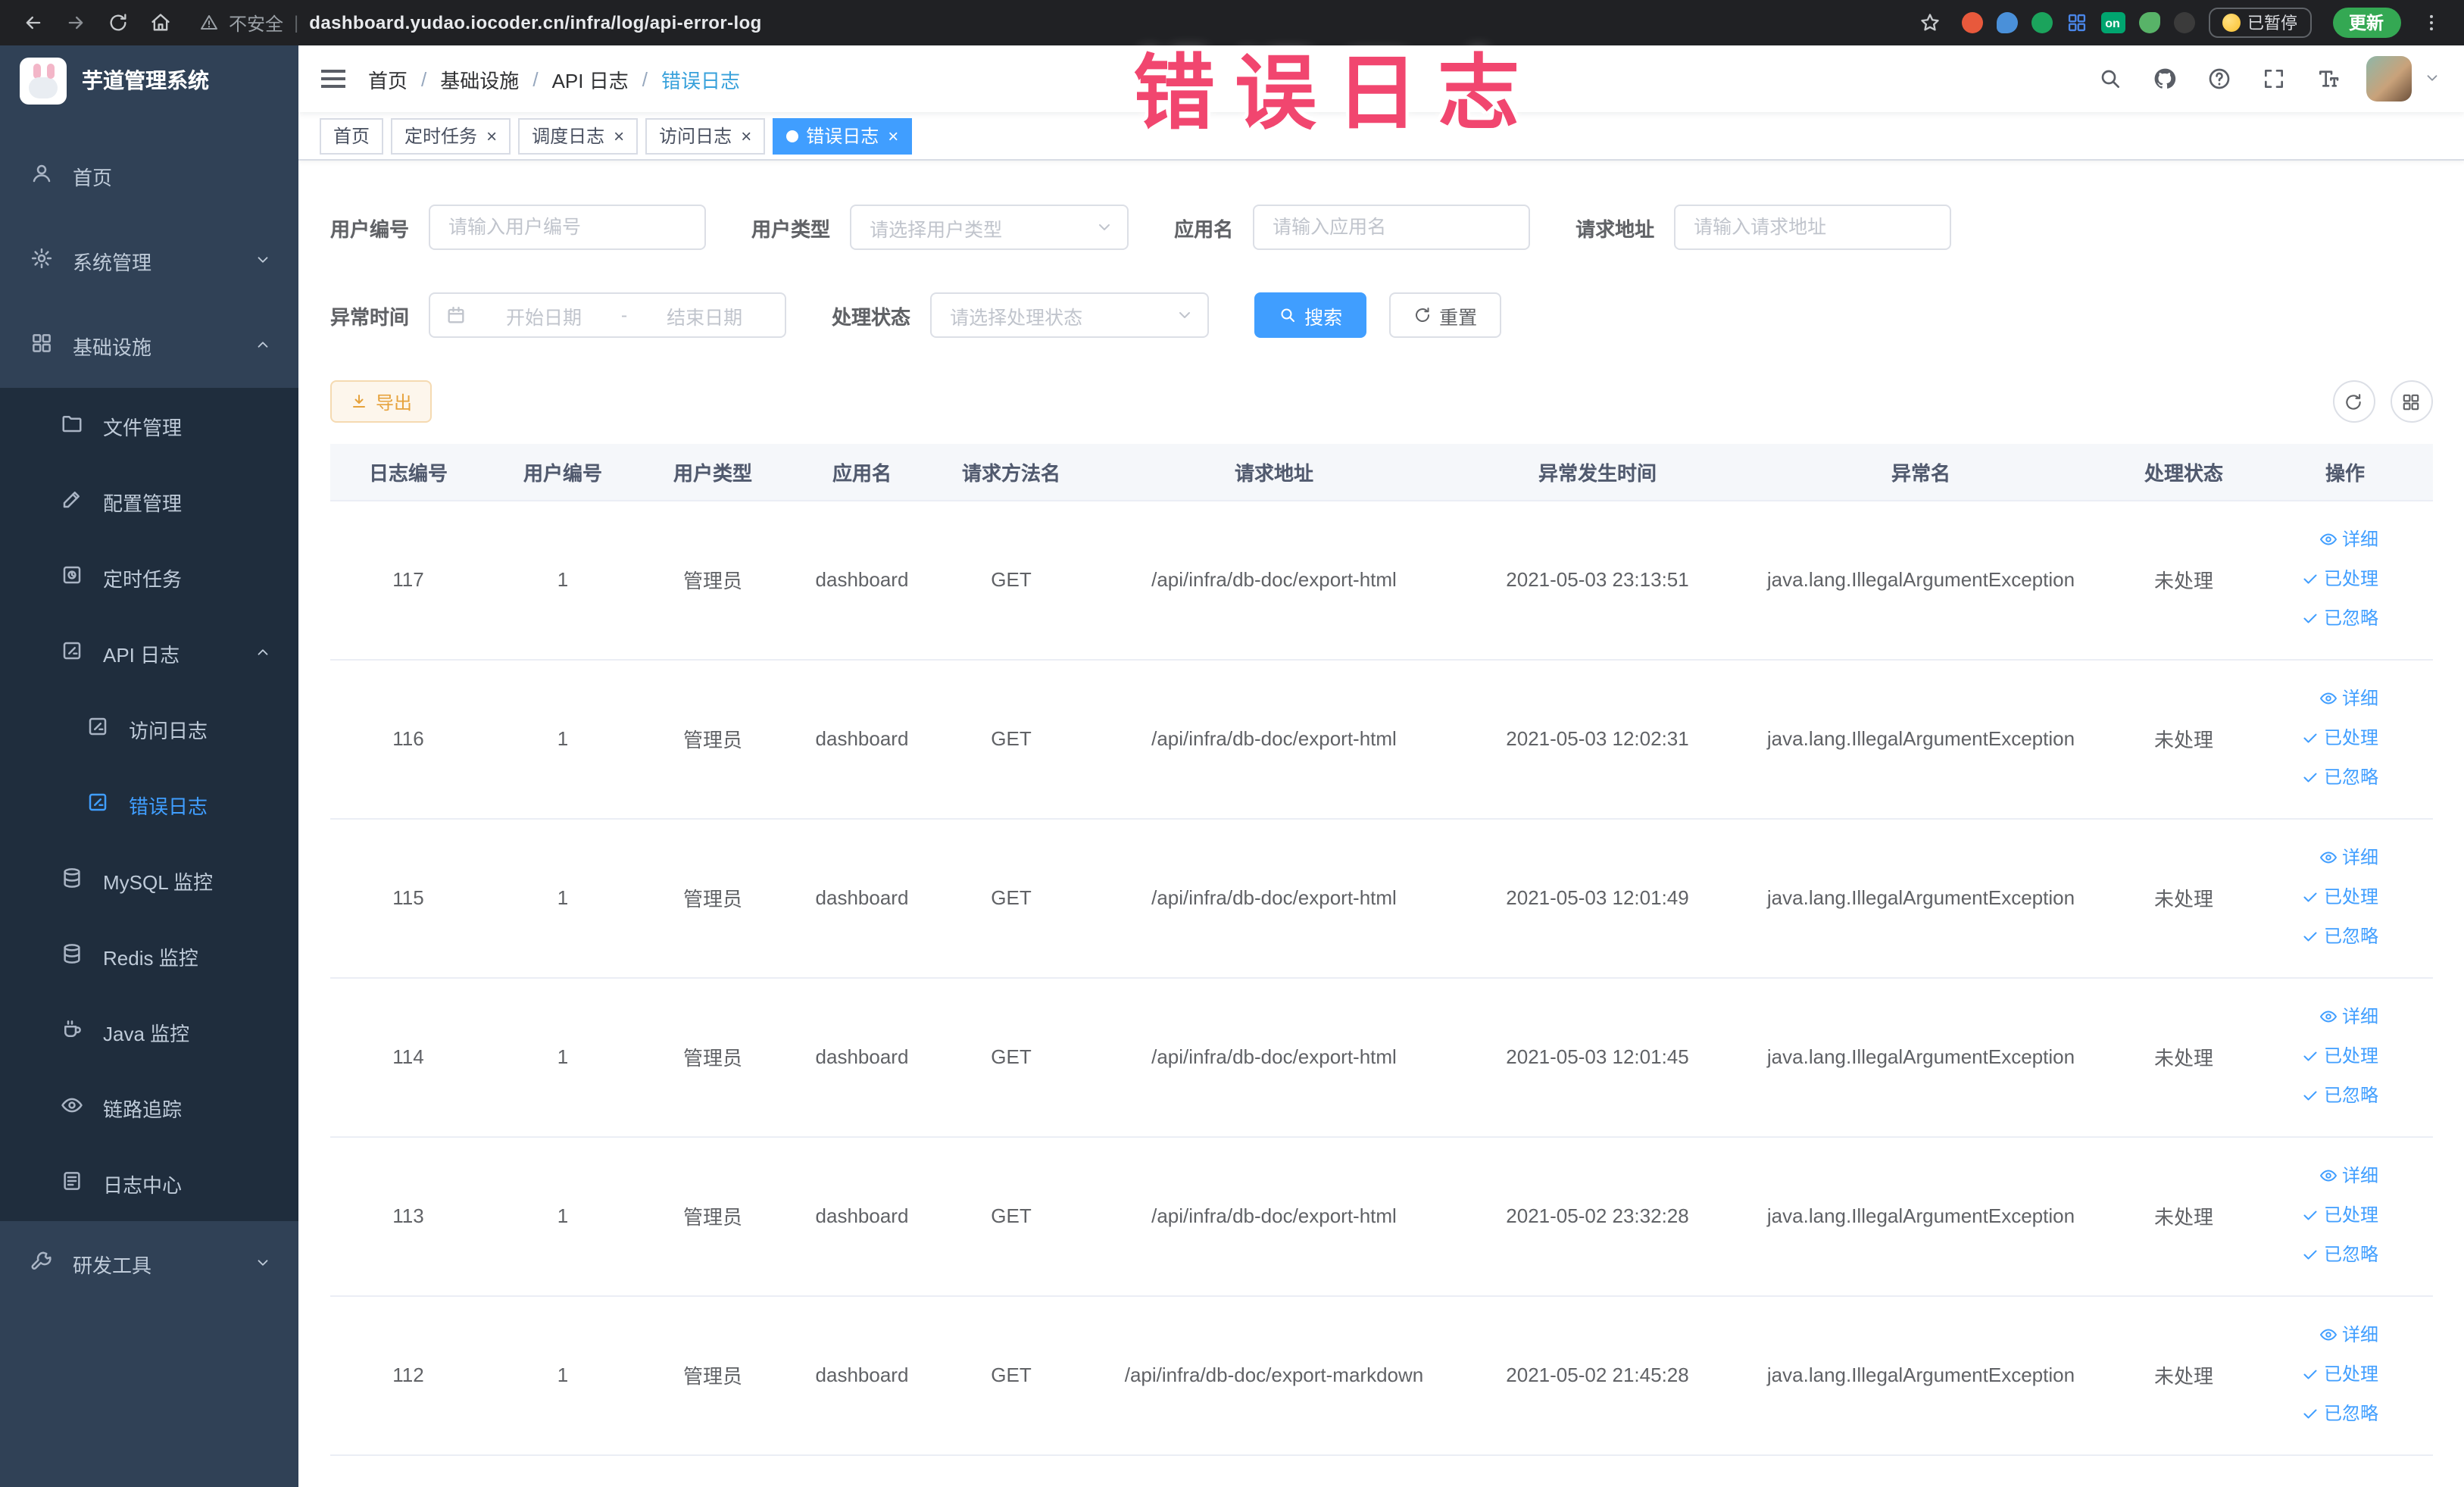  What do you see at coordinates (149, 426) in the screenshot?
I see `sidebar-item-file: 文件管理` at bounding box center [149, 426].